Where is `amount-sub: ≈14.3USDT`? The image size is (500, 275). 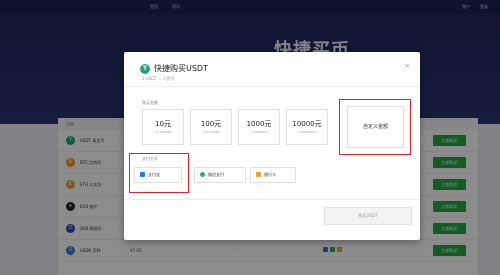
amount-sub: ≈14.3USDT is located at coordinates (211, 132).